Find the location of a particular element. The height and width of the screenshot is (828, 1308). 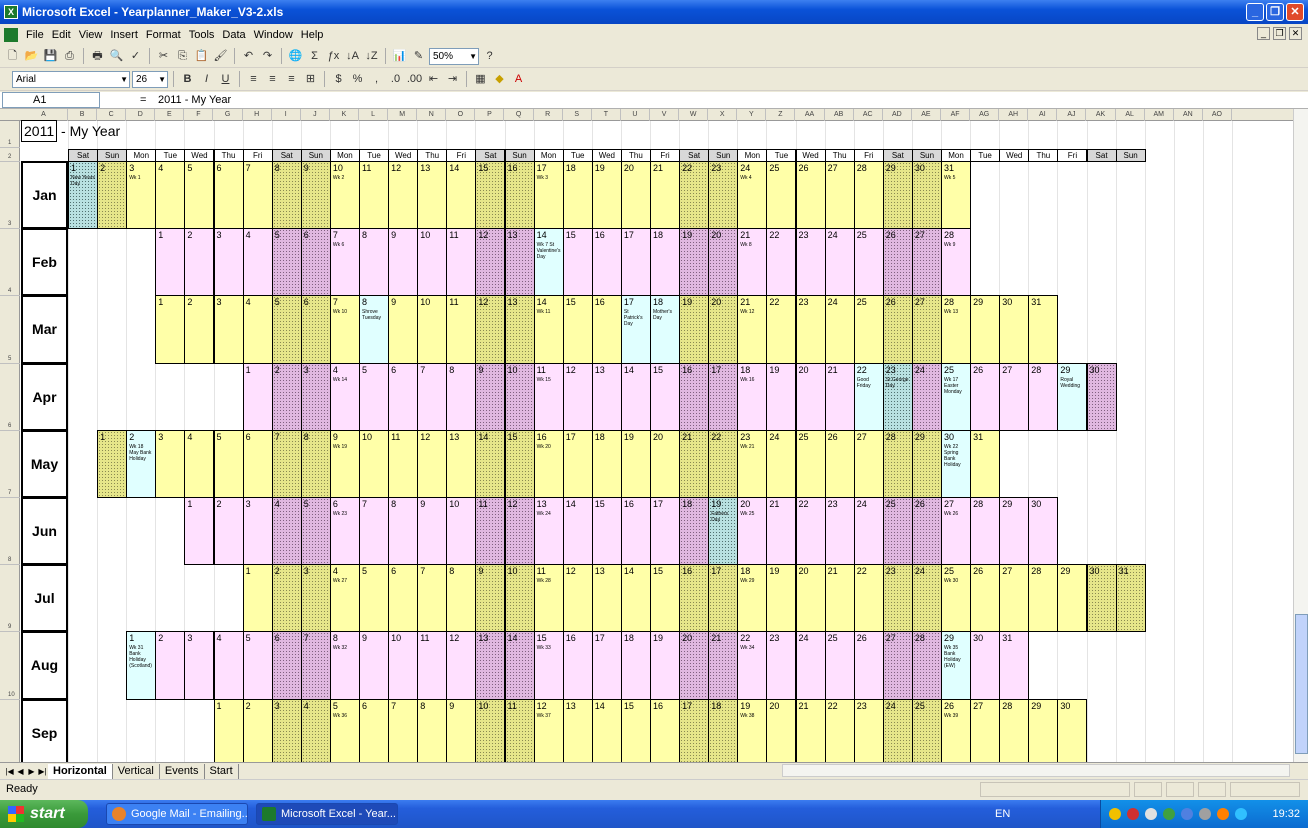

menu-format: Format is located at coordinates (163, 35).